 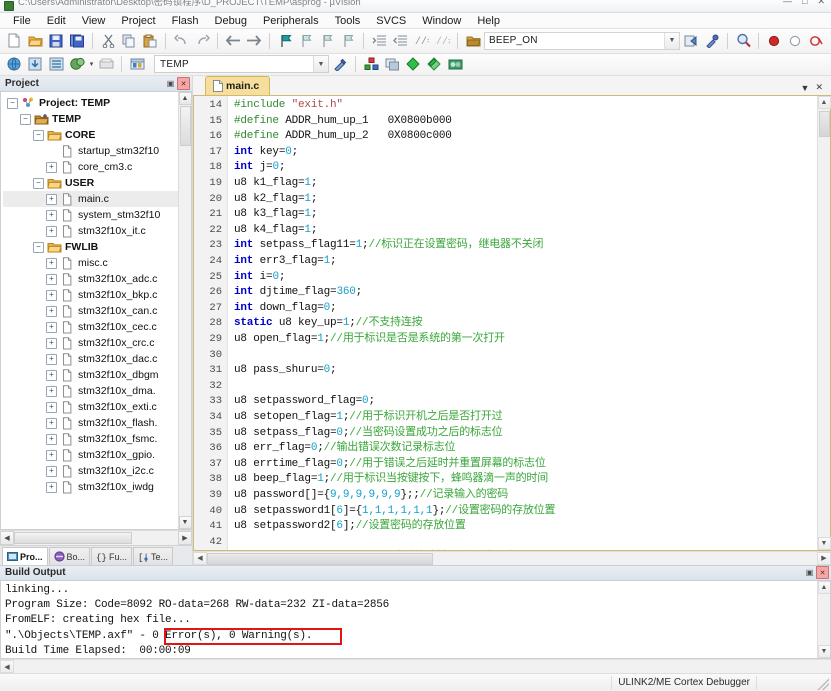 What do you see at coordinates (94, 21) in the screenshot?
I see `menu-view: View` at bounding box center [94, 21].